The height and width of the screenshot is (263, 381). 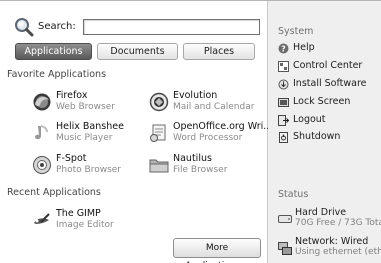 I want to click on app-name: F-Spot, so click(x=71, y=158).